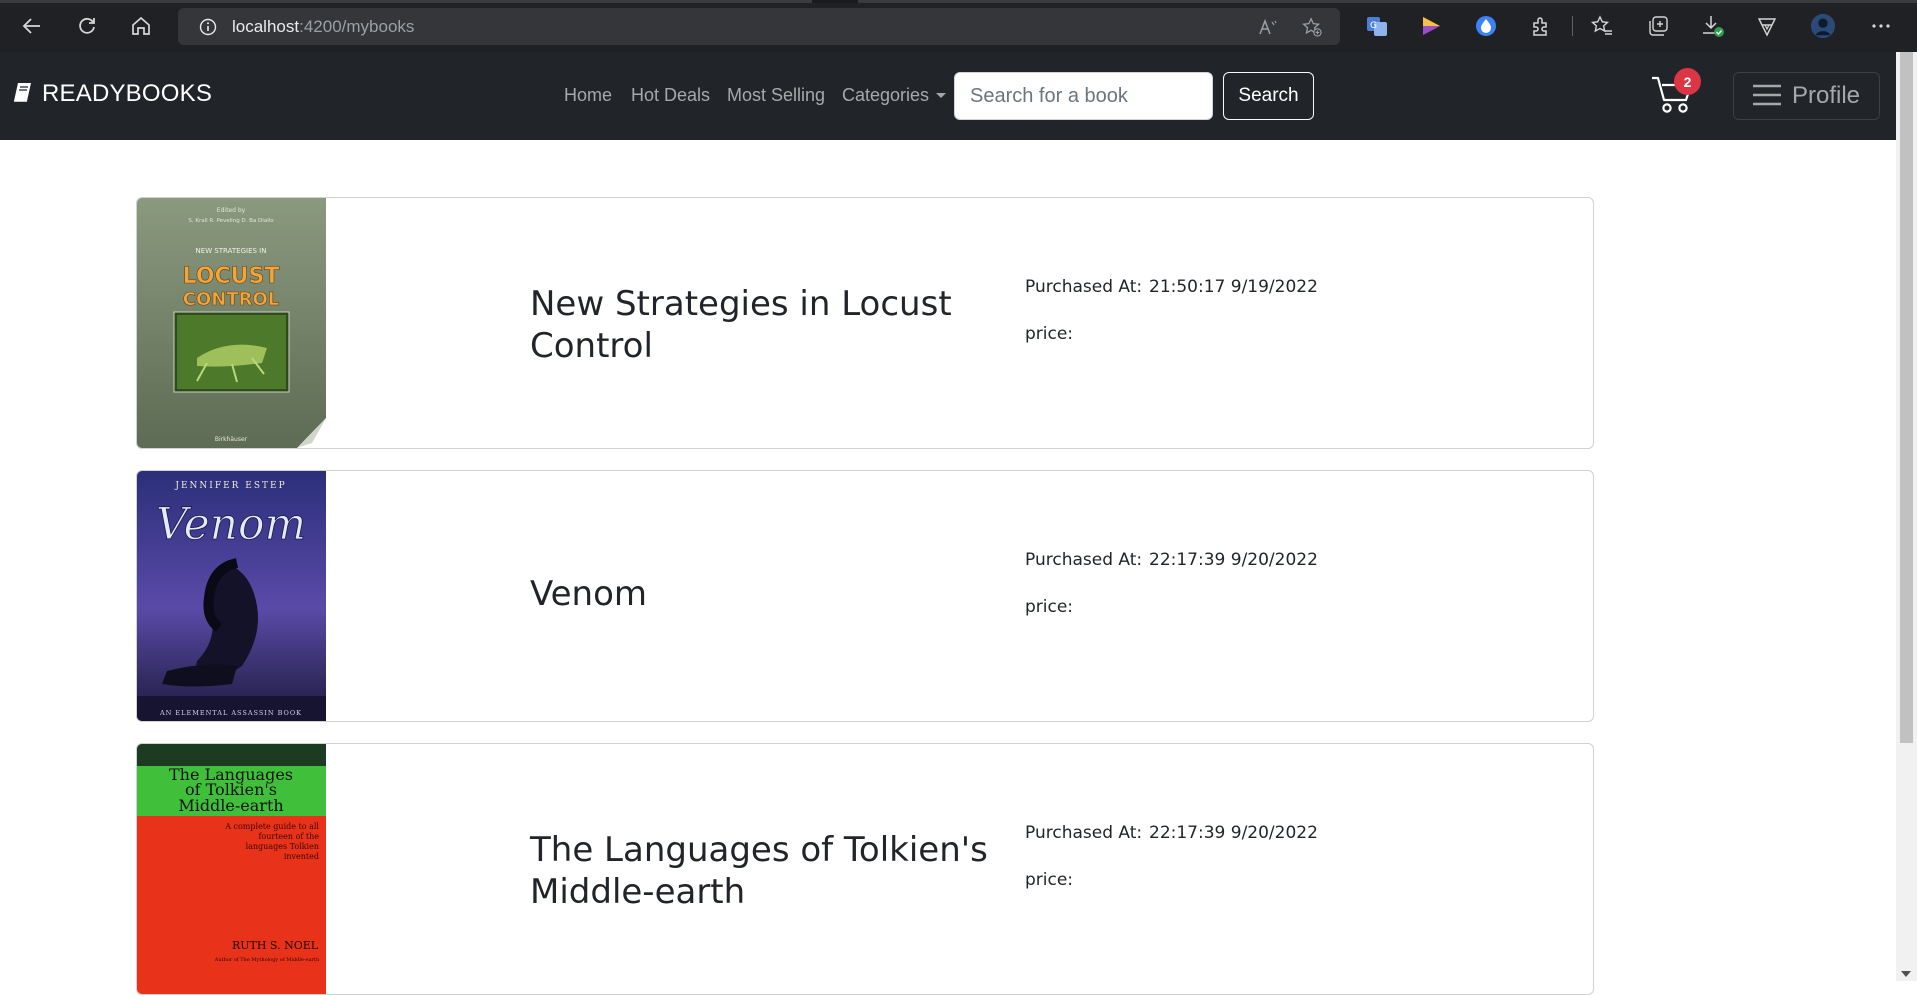  What do you see at coordinates (275, 945) in the screenshot?
I see `cover-author: RUTH S. NOEL` at bounding box center [275, 945].